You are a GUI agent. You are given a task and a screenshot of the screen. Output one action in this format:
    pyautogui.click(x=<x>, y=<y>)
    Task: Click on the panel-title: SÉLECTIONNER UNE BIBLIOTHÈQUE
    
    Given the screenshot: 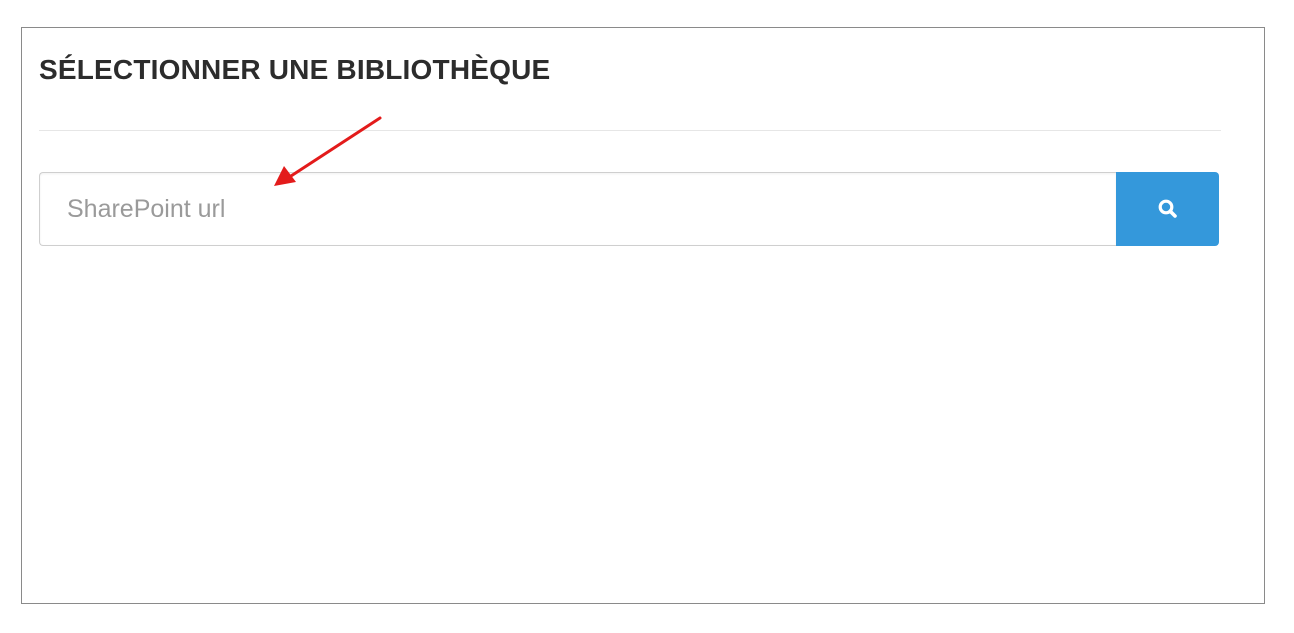 What is the action you would take?
    pyautogui.click(x=295, y=69)
    